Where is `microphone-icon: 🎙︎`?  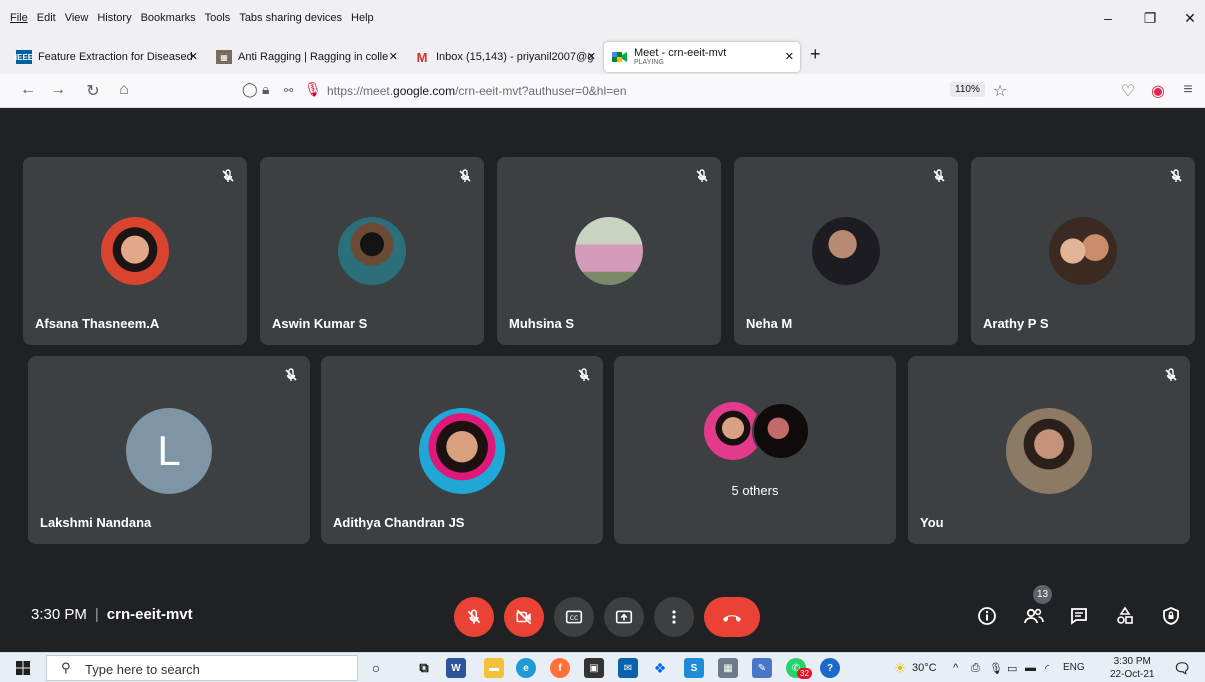
microphone-icon: 🎙︎ is located at coordinates (313, 89).